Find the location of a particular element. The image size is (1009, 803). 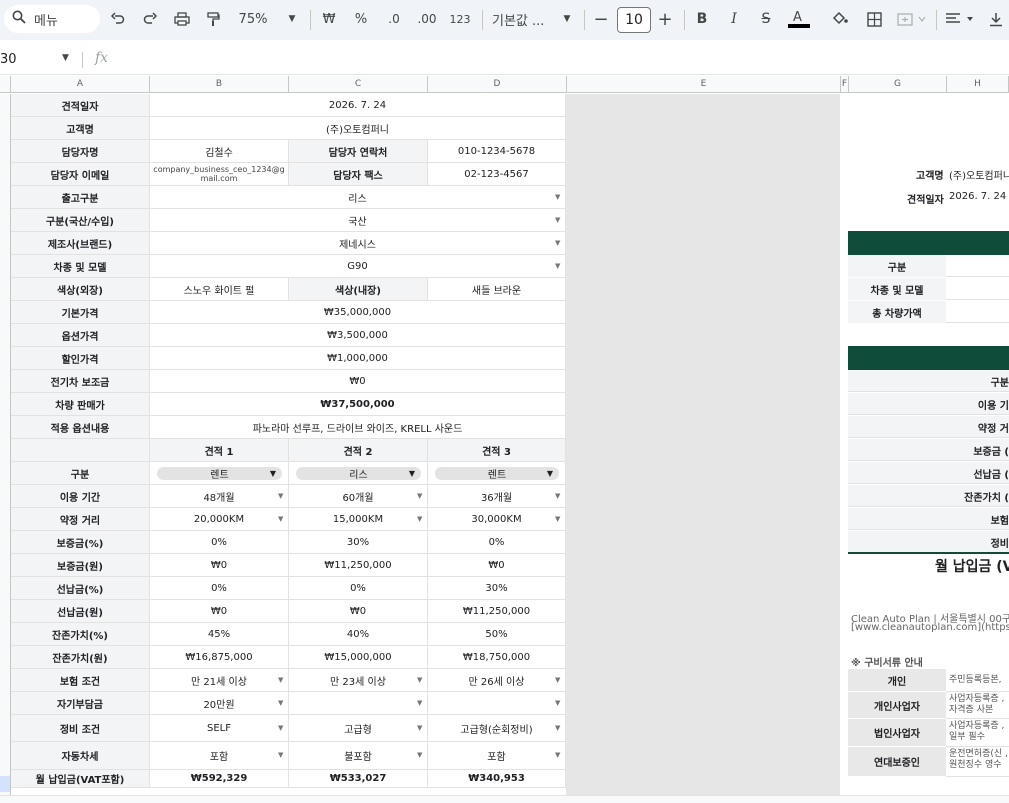

column-header-a: A is located at coordinates (80, 84).